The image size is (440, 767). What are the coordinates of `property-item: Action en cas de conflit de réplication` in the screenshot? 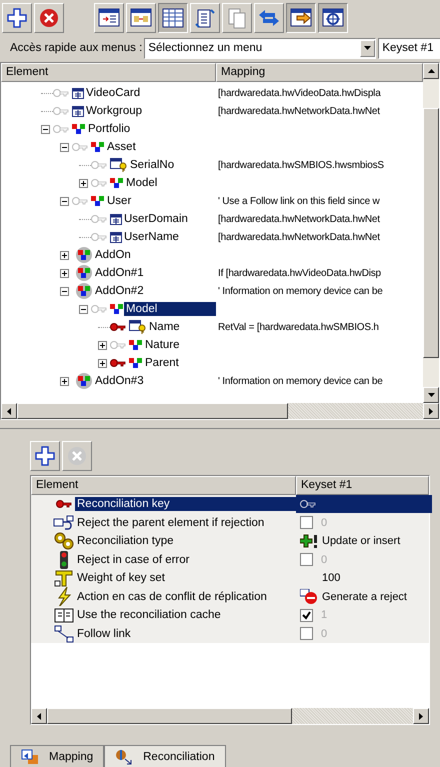 It's located at (185, 597).